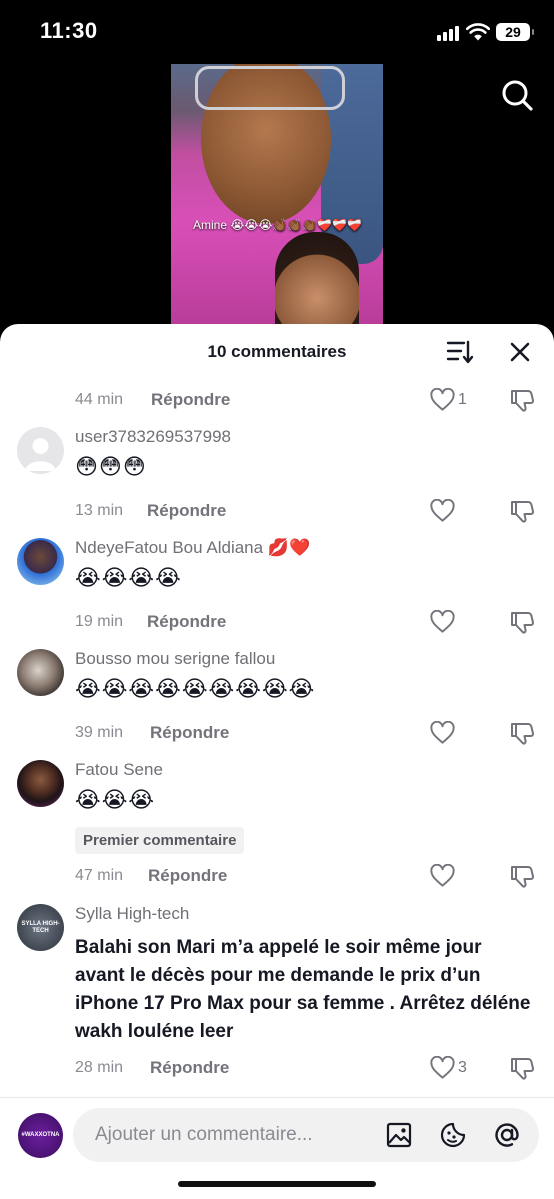 Image resolution: width=554 pixels, height=1199 pixels. I want to click on avatar-logo-text: SYLLA HIGH-TECH, so click(40, 927).